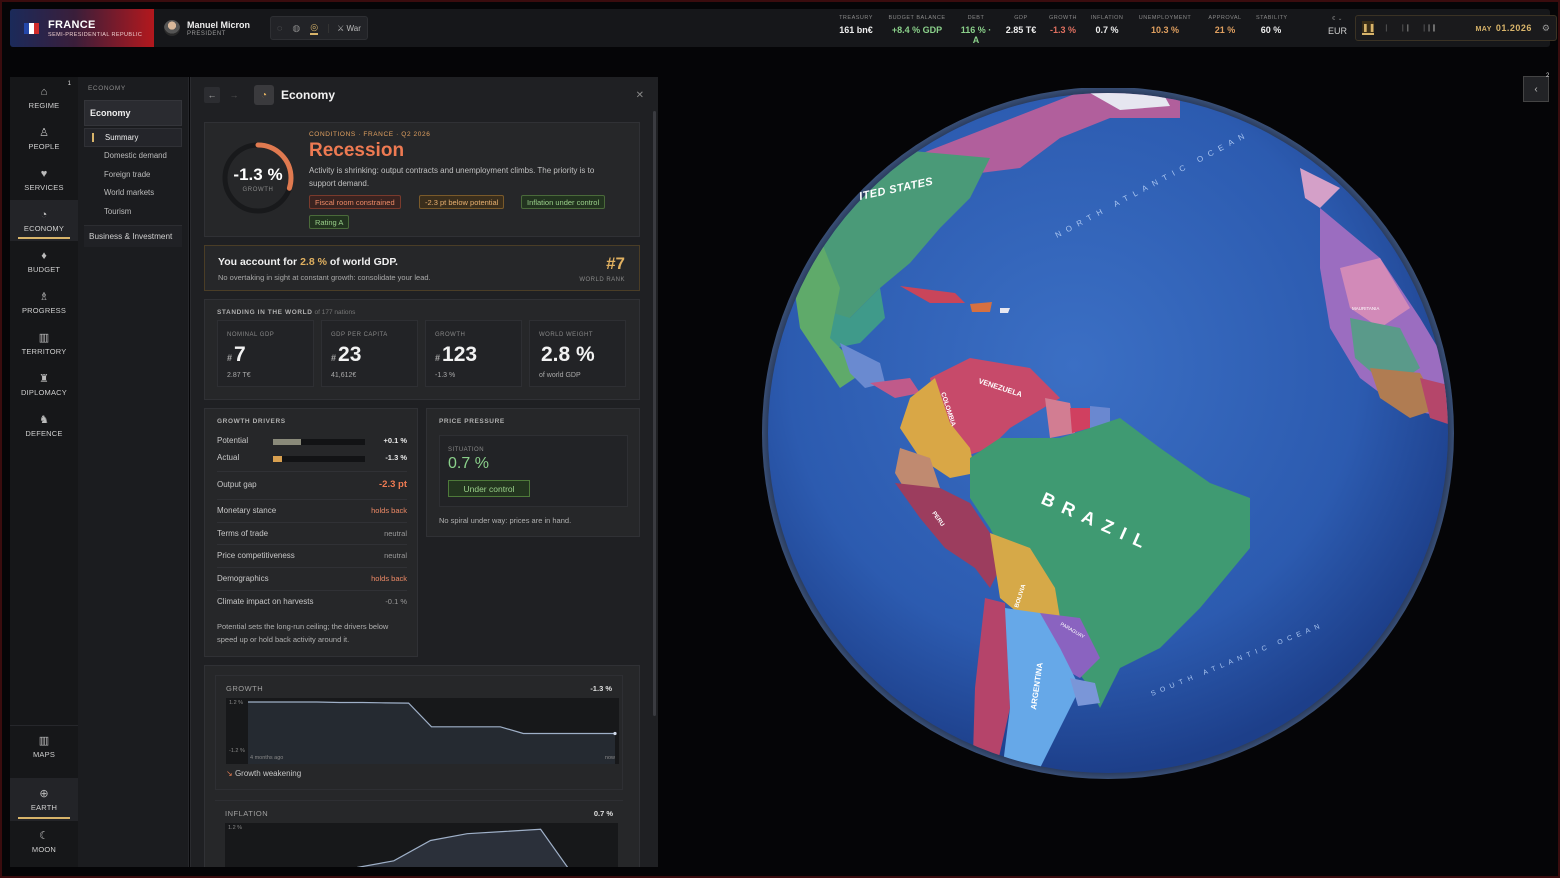 The width and height of the screenshot is (1560, 878). I want to click on panel-header: ← → ◔ Economy ✕, so click(424, 95).